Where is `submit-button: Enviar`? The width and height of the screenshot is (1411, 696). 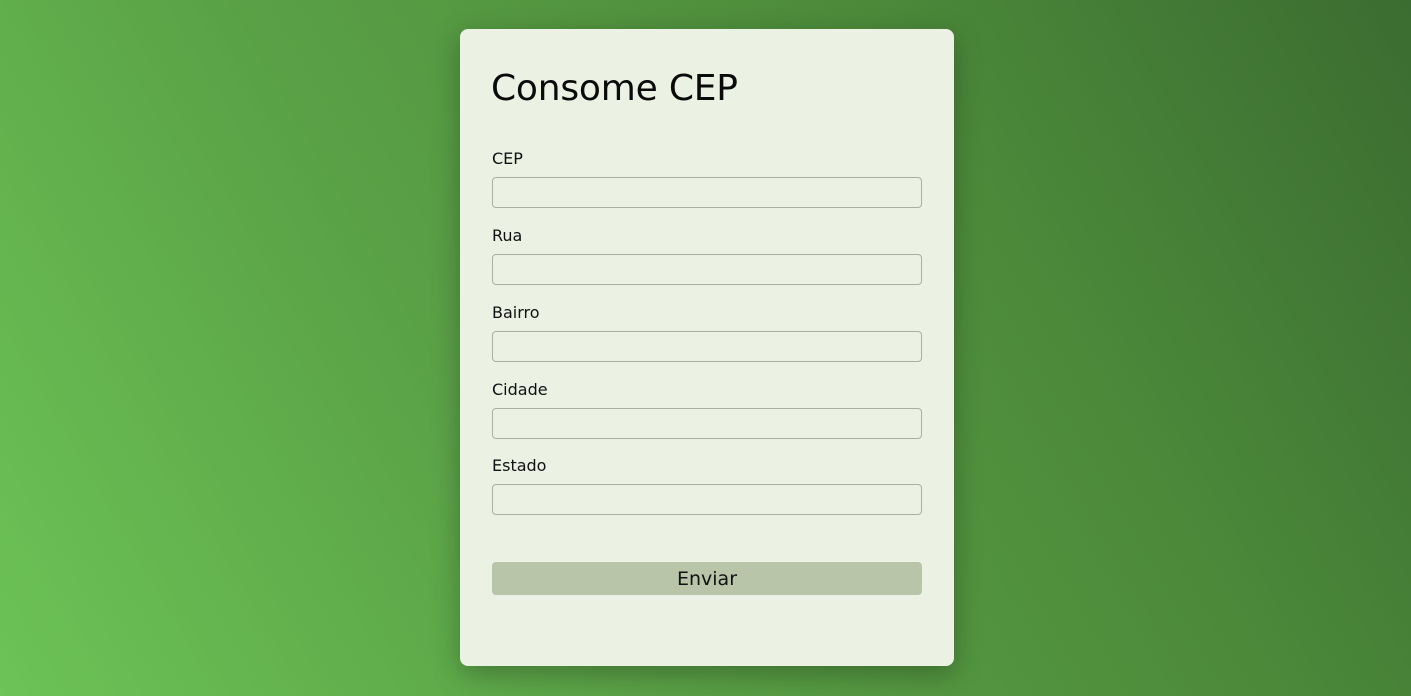
submit-button: Enviar is located at coordinates (707, 578).